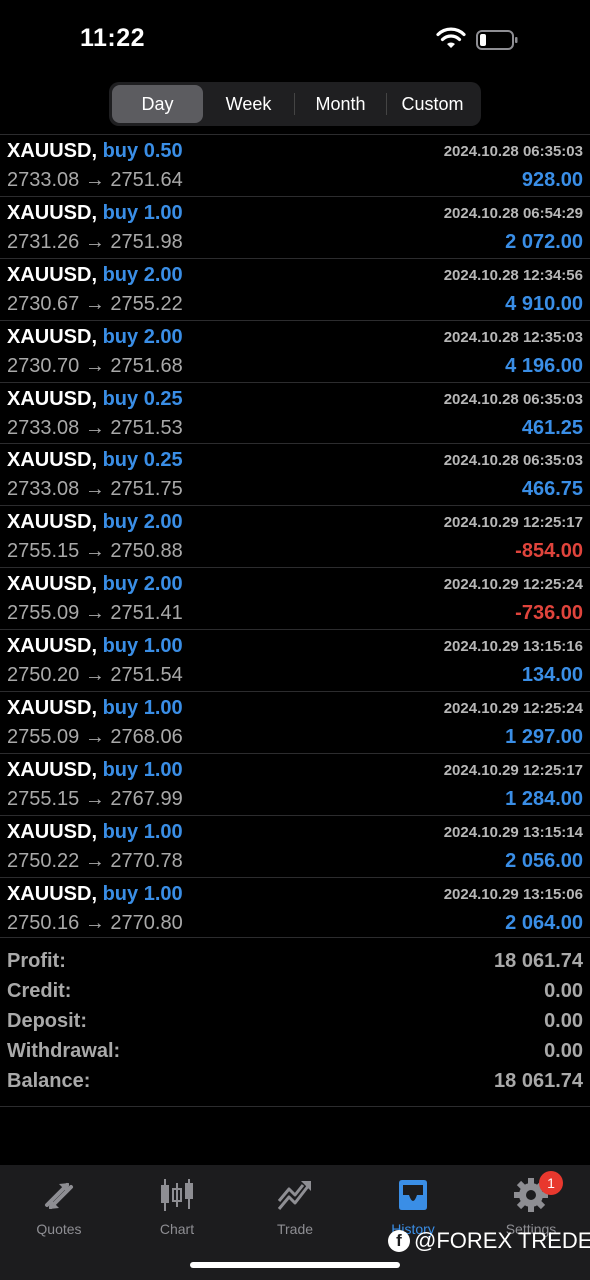 The image size is (590, 1280). I want to click on deal-prices: 2731.26 → 2751.98, so click(95, 241).